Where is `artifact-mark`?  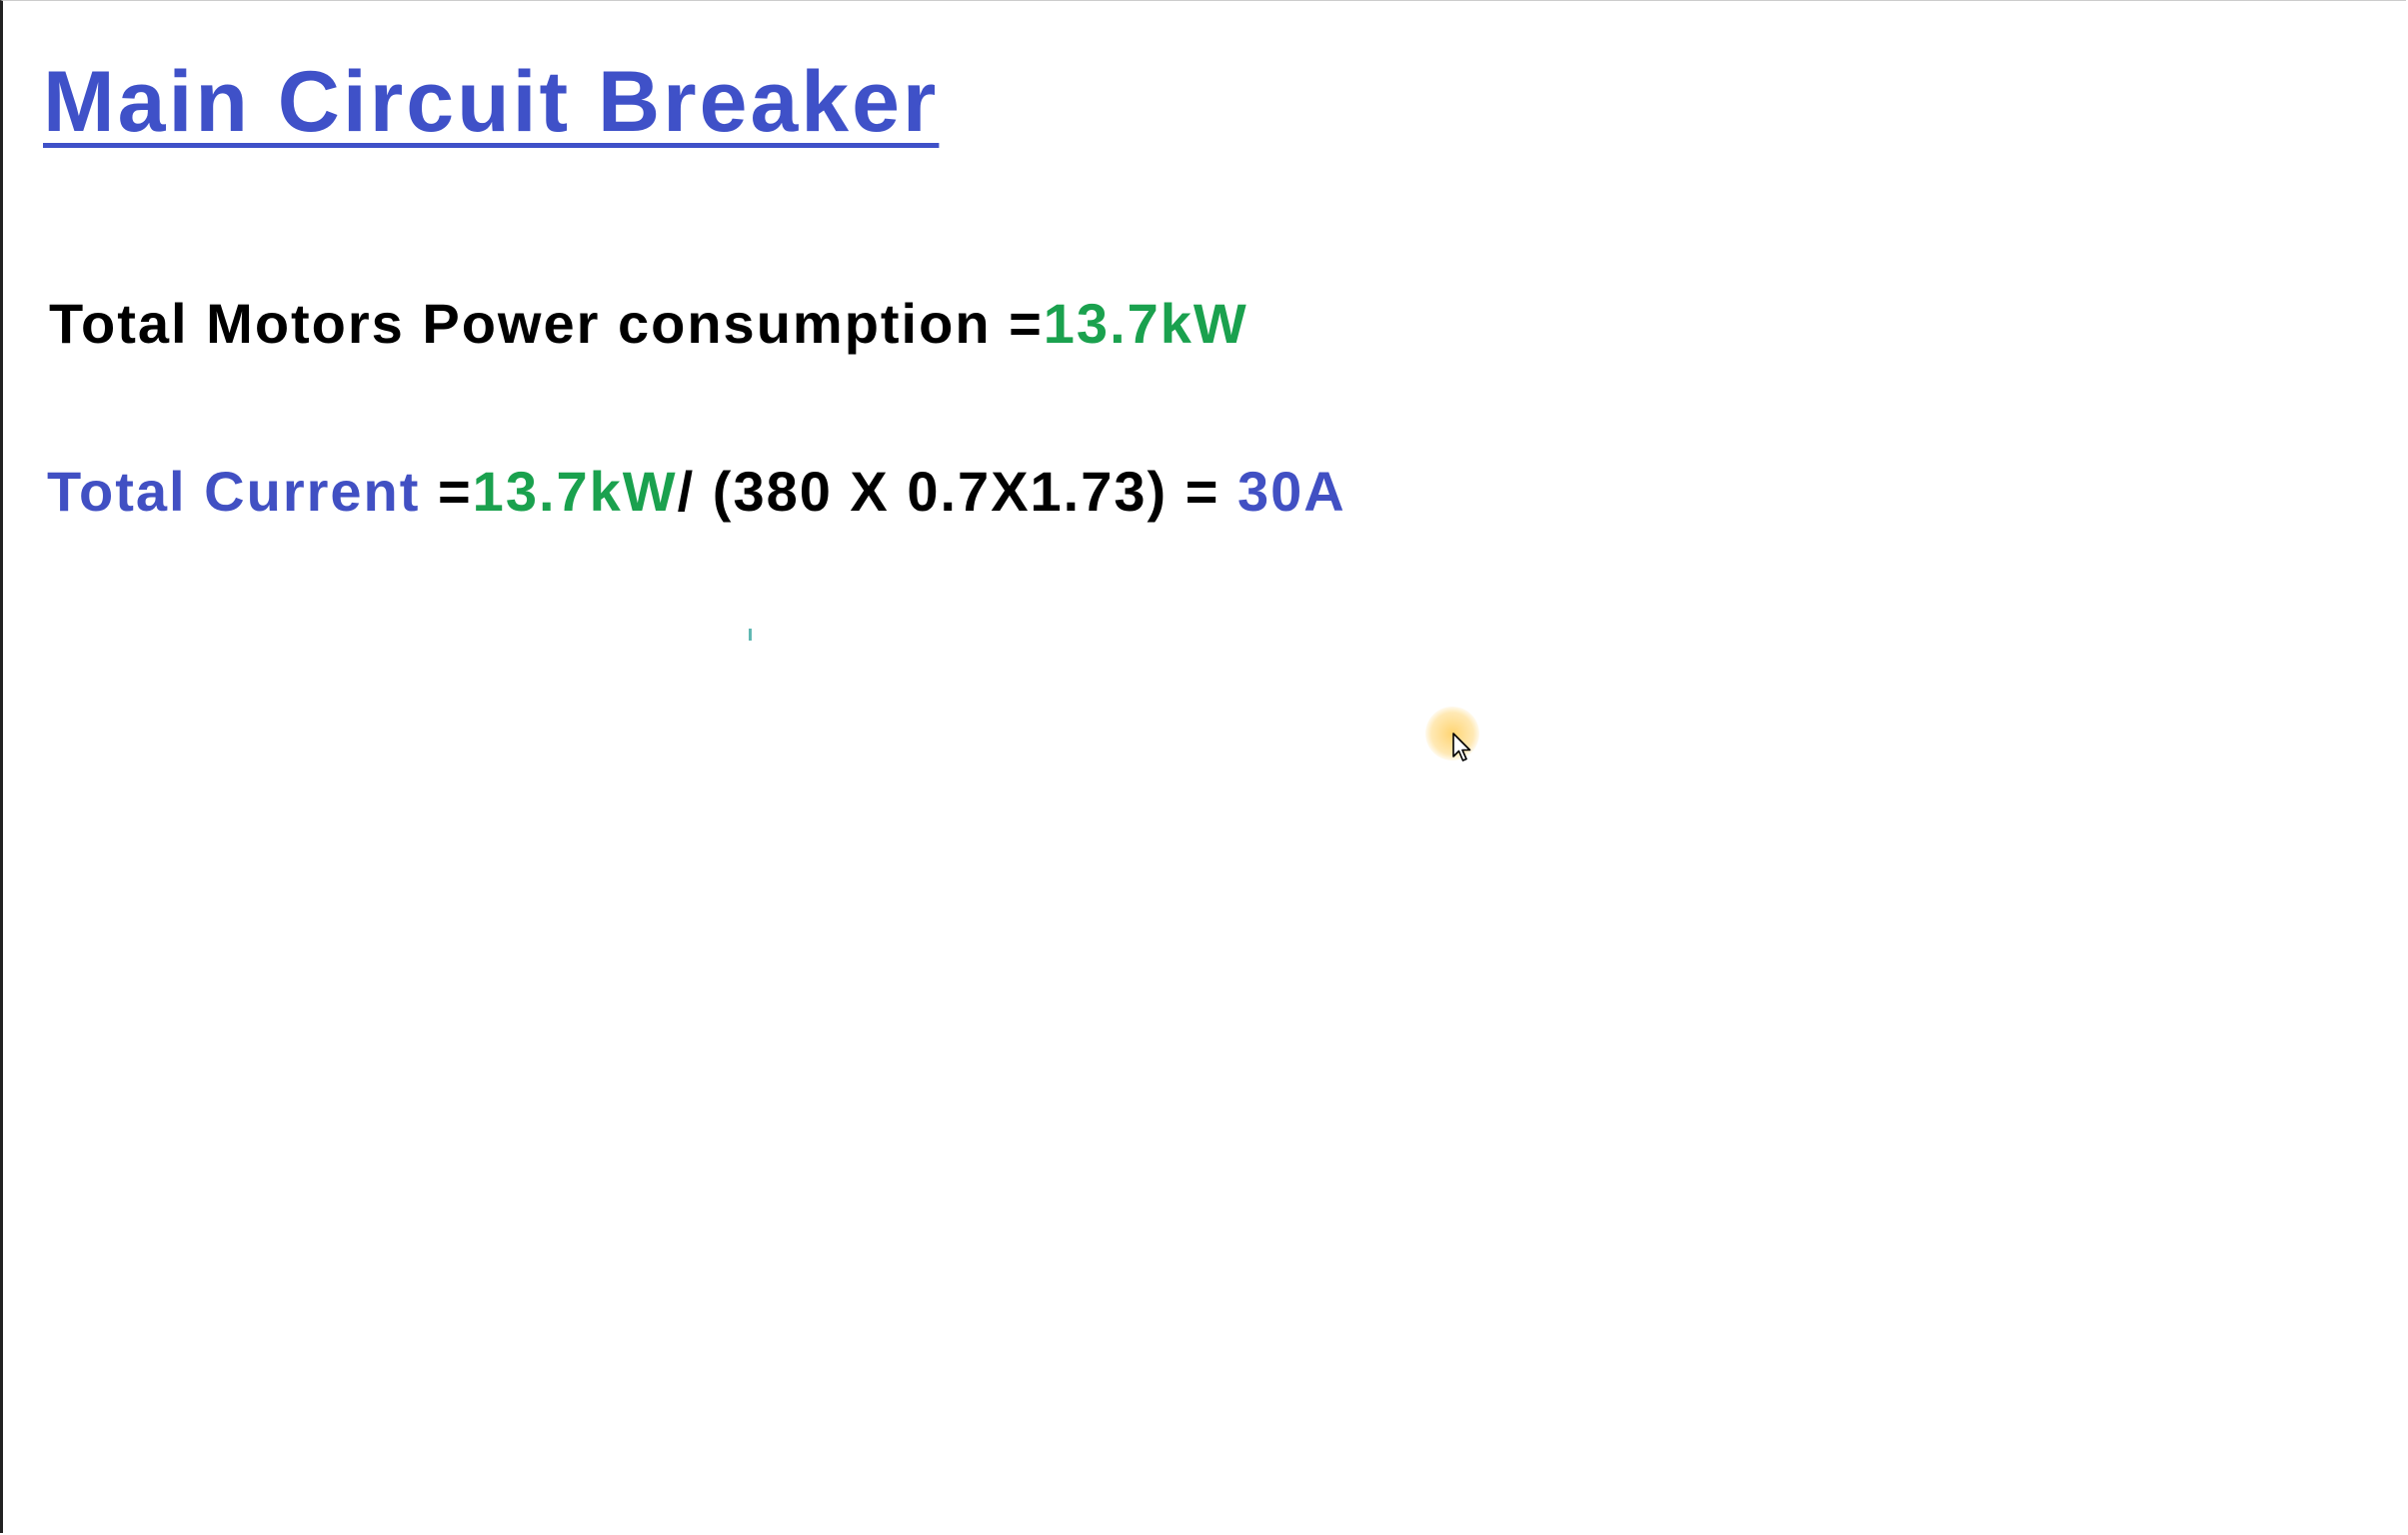
artifact-mark is located at coordinates (750, 635).